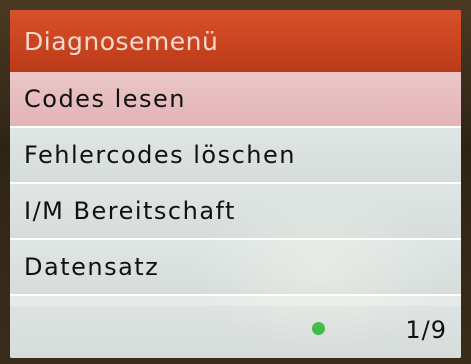 The width and height of the screenshot is (471, 364). I want to click on menu-item-label: Codes lesen, so click(105, 99).